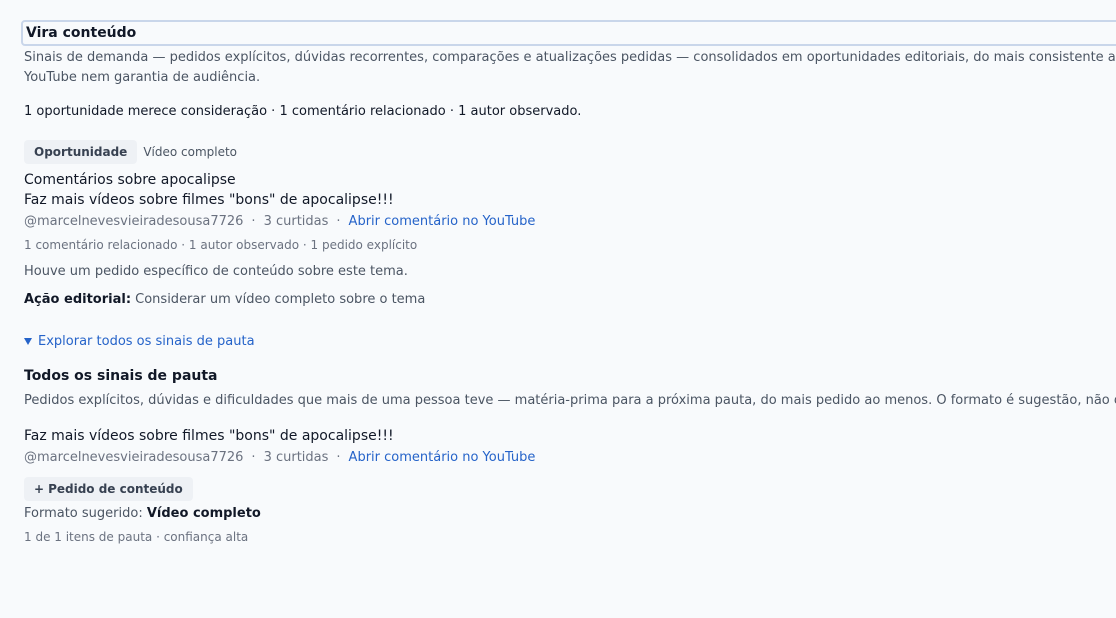 This screenshot has height=618, width=1116. I want to click on content-request-label: Pedido de conteúdo, so click(115, 489).